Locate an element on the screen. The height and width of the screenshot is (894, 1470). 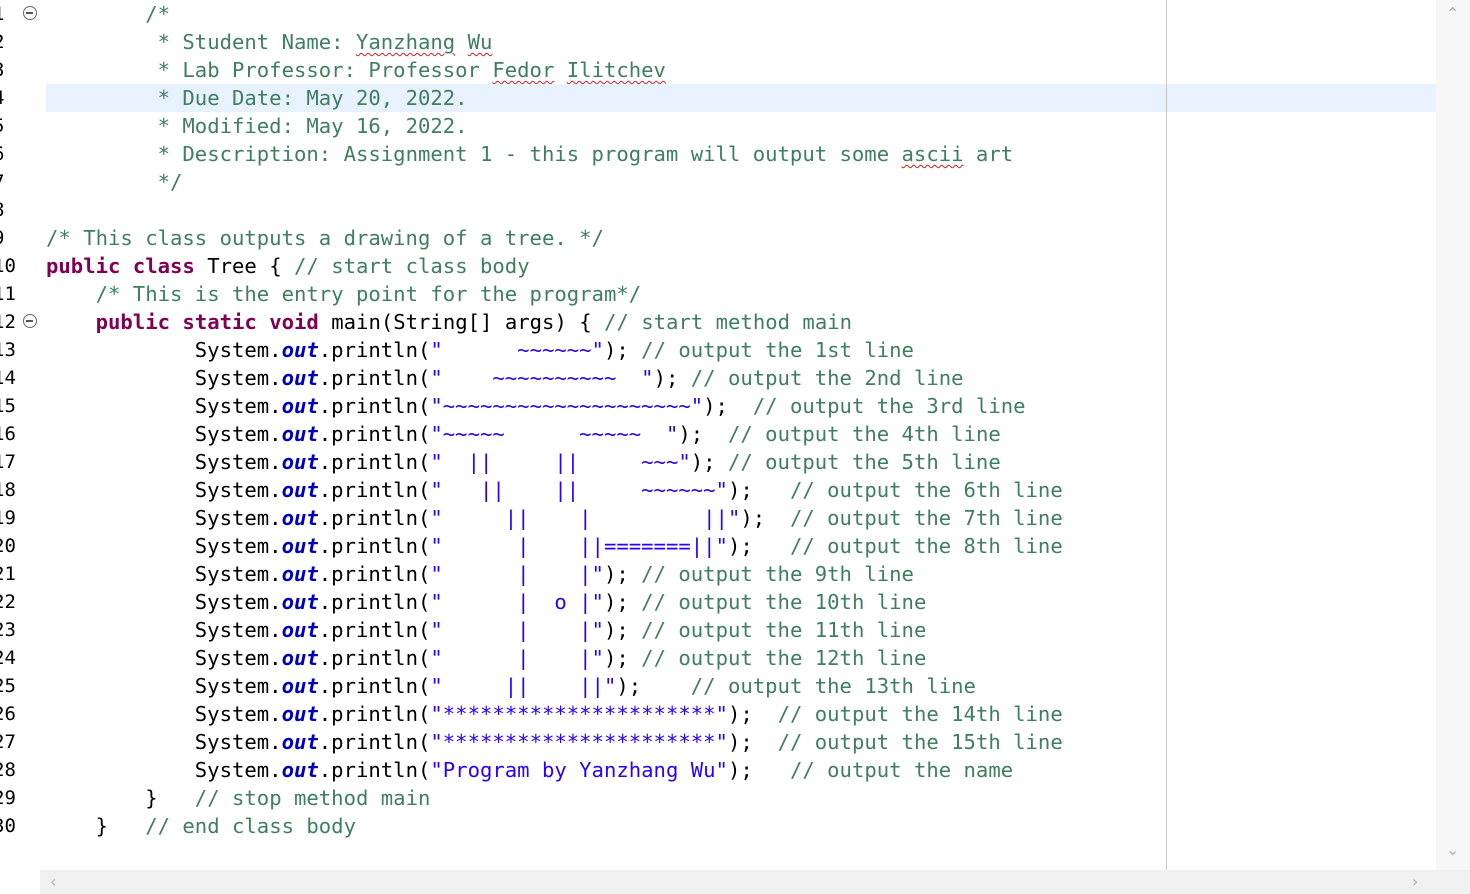
code-line: 2 * Student Name: Yanzhang Wu is located at coordinates (735, 42).